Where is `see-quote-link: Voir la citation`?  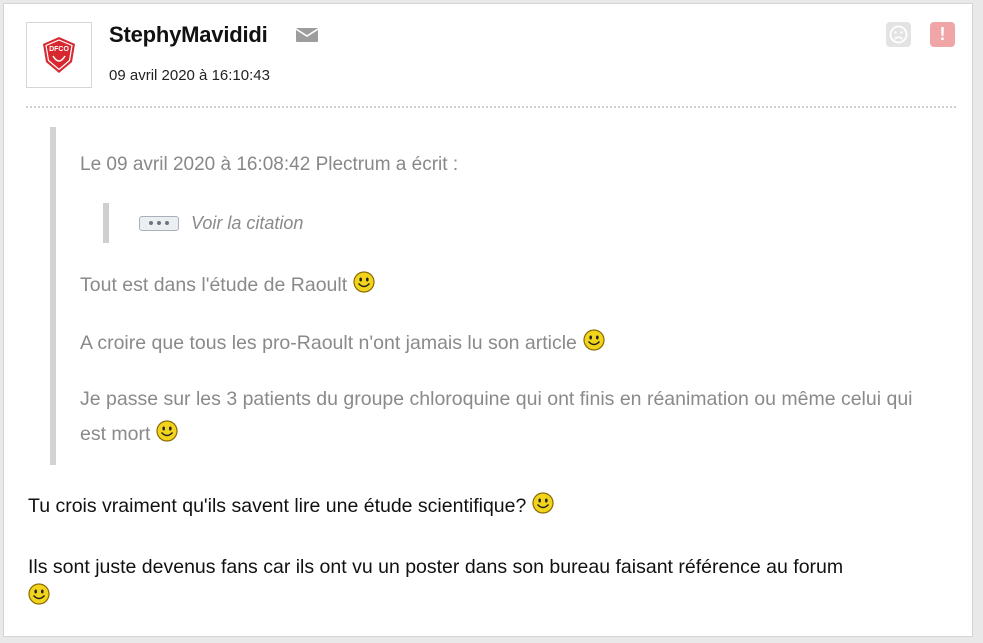
see-quote-link: Voir la citation is located at coordinates (247, 223).